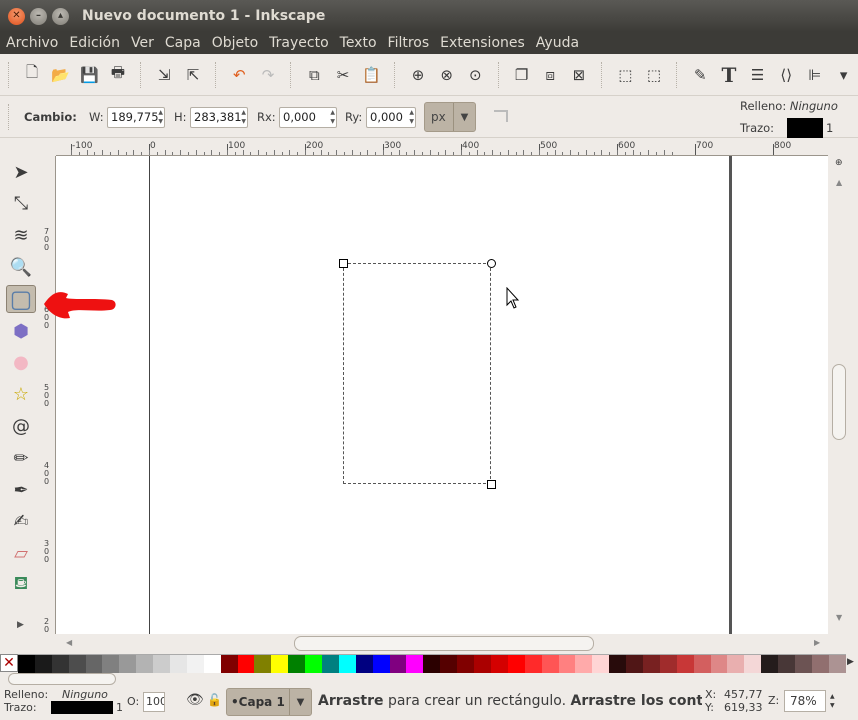  What do you see at coordinates (21, 585) in the screenshot?
I see `paint-bucket-tool-icon: ⛾` at bounding box center [21, 585].